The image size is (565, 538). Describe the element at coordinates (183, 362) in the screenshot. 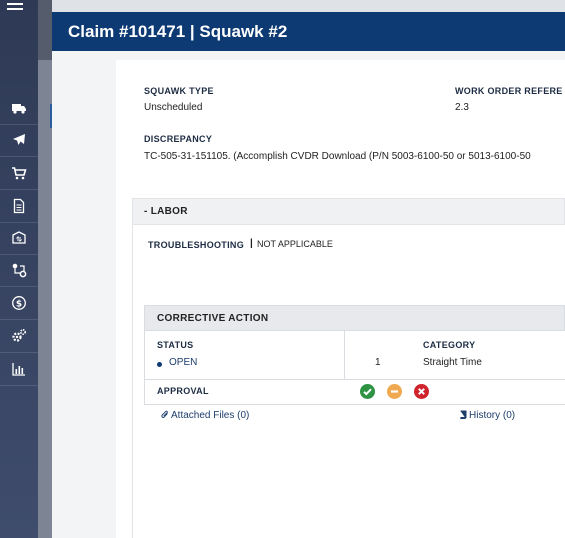

I see `status-value: OPEN` at that location.